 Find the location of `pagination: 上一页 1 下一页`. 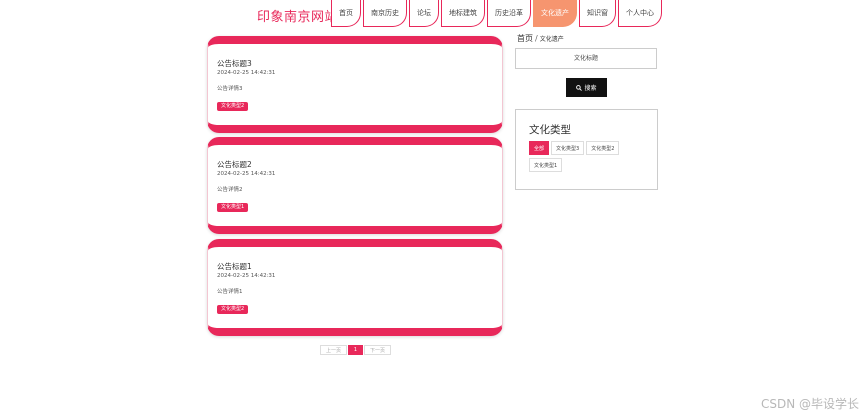

pagination: 上一页 1 下一页 is located at coordinates (356, 350).